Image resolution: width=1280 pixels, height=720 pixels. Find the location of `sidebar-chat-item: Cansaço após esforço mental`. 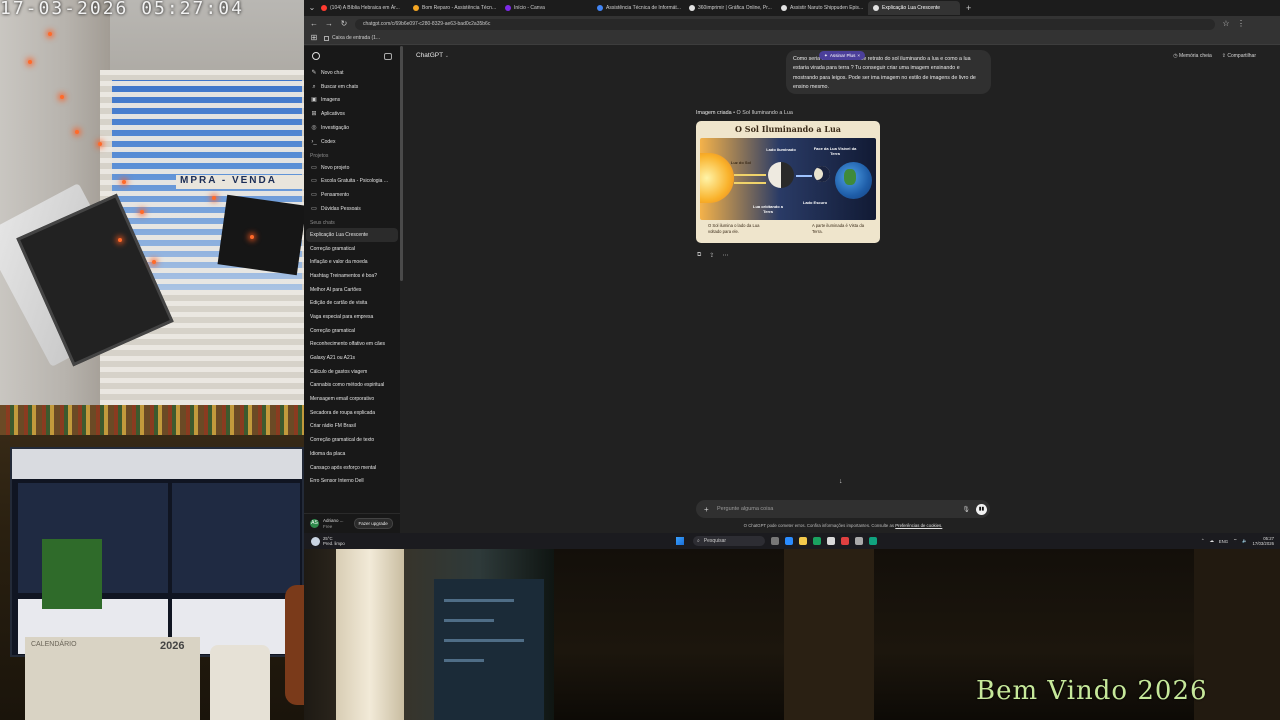

sidebar-chat-item: Cansaço após esforço mental is located at coordinates (350, 468).